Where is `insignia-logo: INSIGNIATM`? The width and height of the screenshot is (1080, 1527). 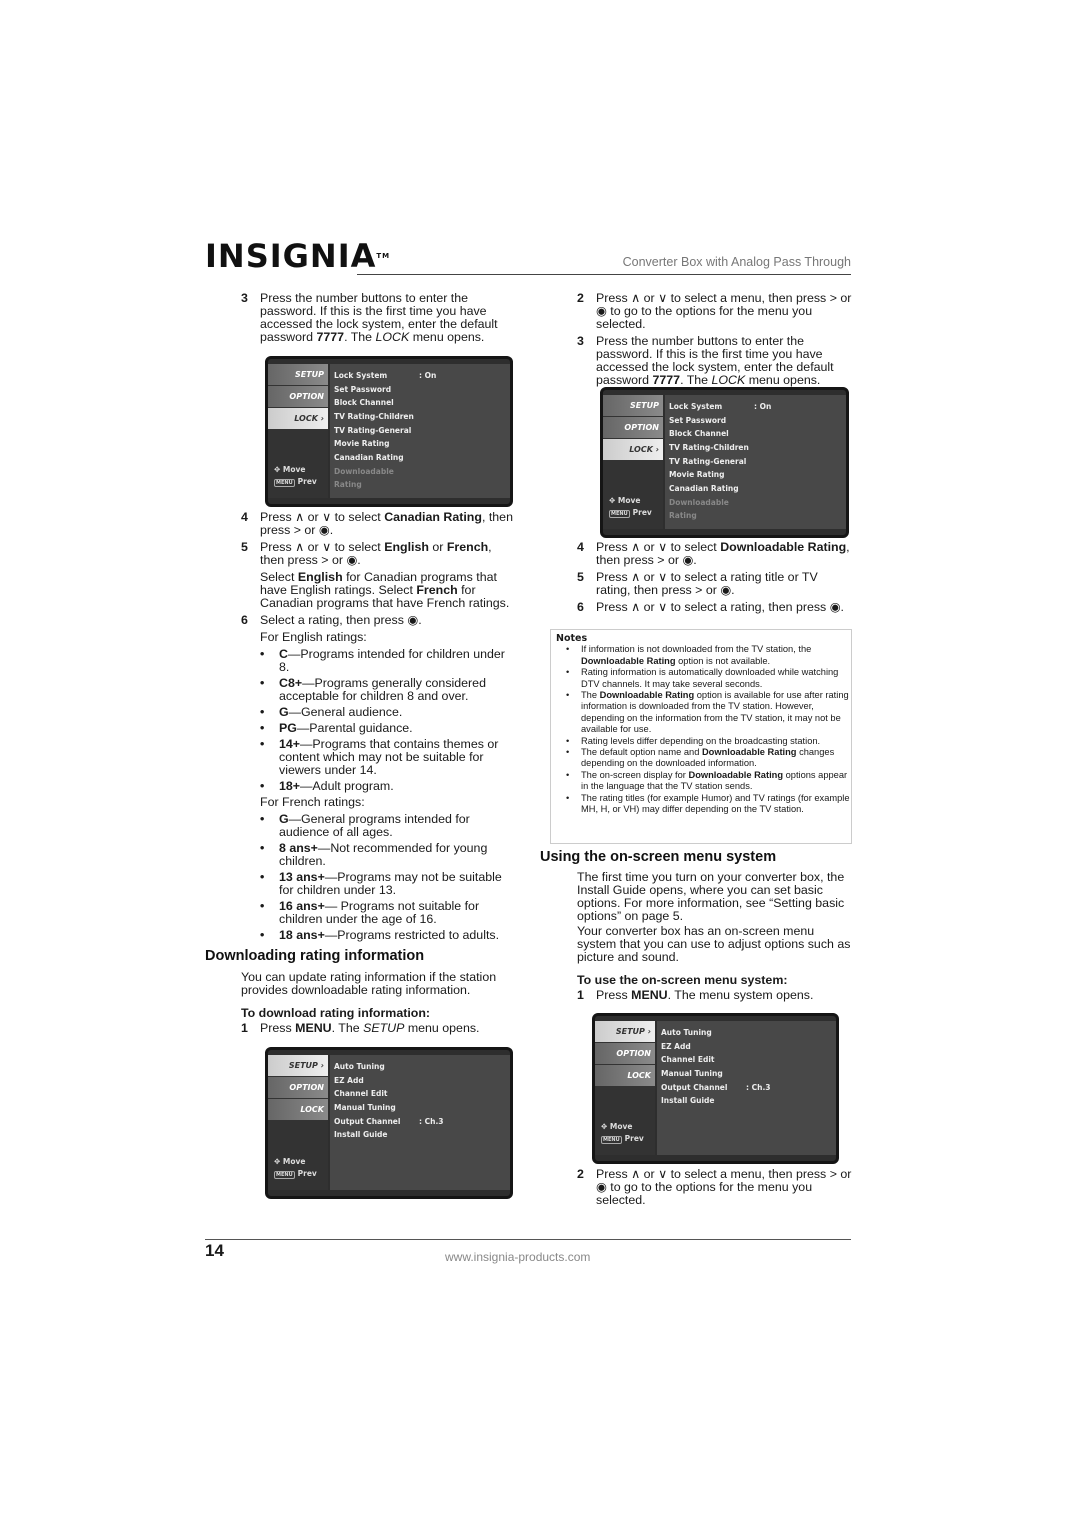
insignia-logo: INSIGNIATM is located at coordinates (297, 256).